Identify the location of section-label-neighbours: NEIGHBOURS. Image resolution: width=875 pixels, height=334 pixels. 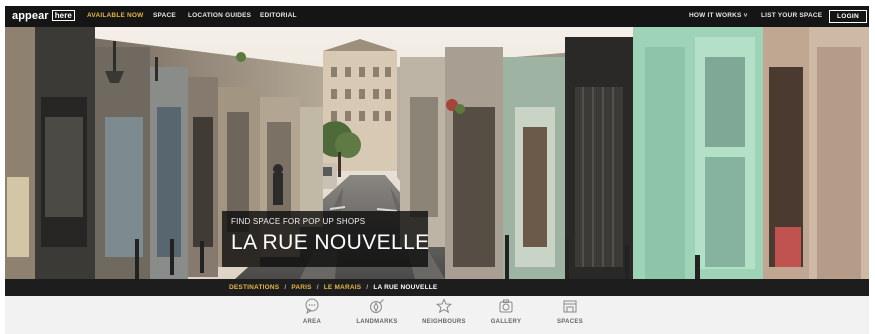
(444, 322).